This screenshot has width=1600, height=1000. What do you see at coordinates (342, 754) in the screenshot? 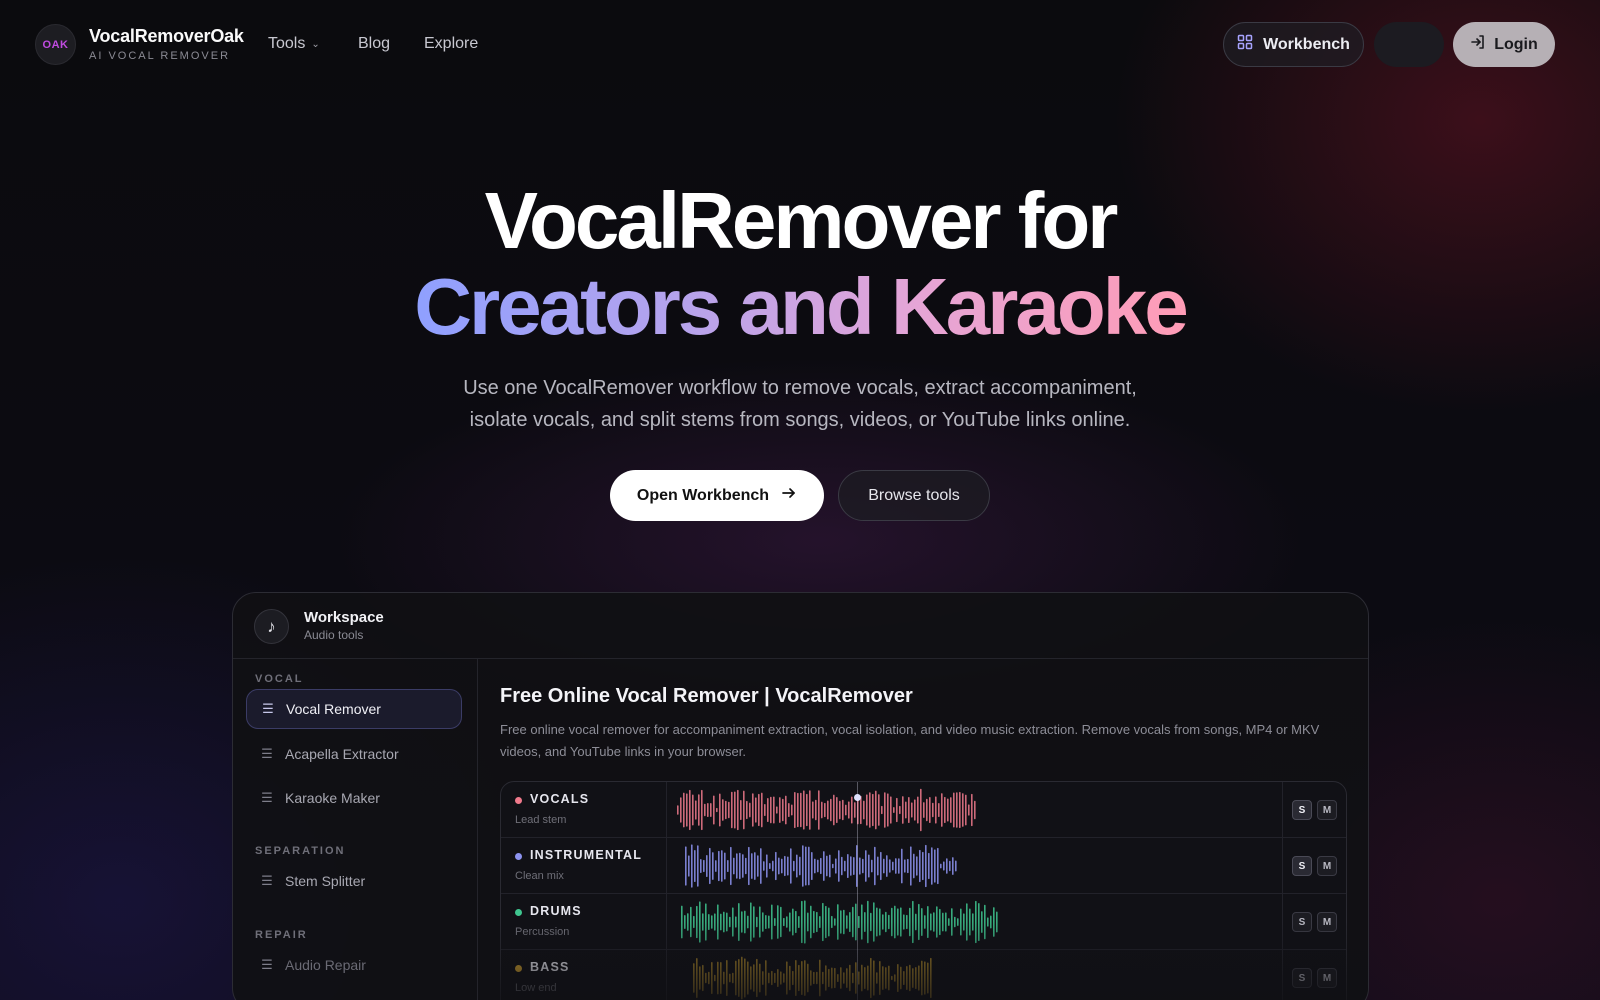
I see `sidebar-item-label: Acapella Extractor` at bounding box center [342, 754].